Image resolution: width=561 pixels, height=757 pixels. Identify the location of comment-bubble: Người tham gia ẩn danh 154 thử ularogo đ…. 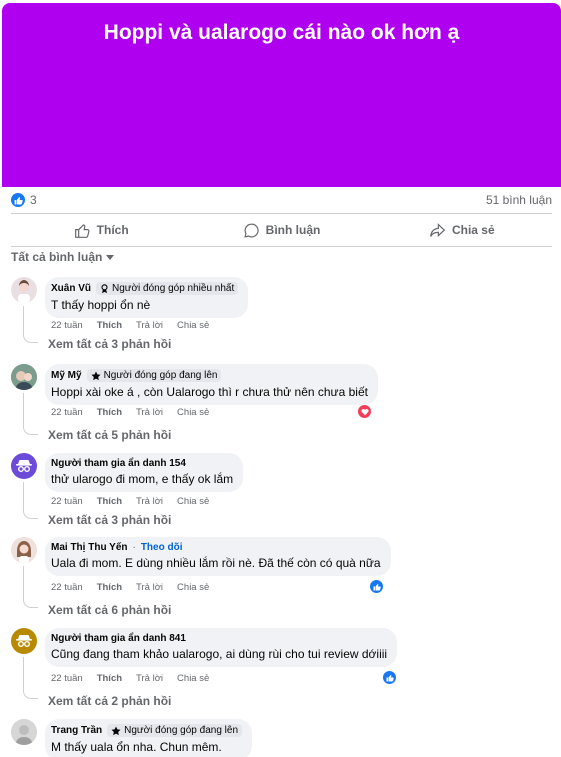
(144, 472).